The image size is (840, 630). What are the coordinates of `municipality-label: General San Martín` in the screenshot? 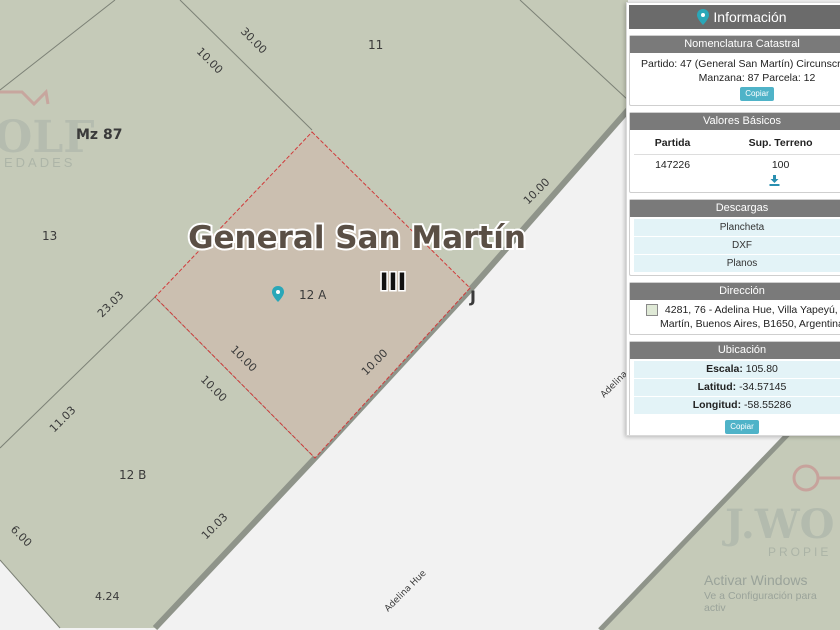 It's located at (357, 238).